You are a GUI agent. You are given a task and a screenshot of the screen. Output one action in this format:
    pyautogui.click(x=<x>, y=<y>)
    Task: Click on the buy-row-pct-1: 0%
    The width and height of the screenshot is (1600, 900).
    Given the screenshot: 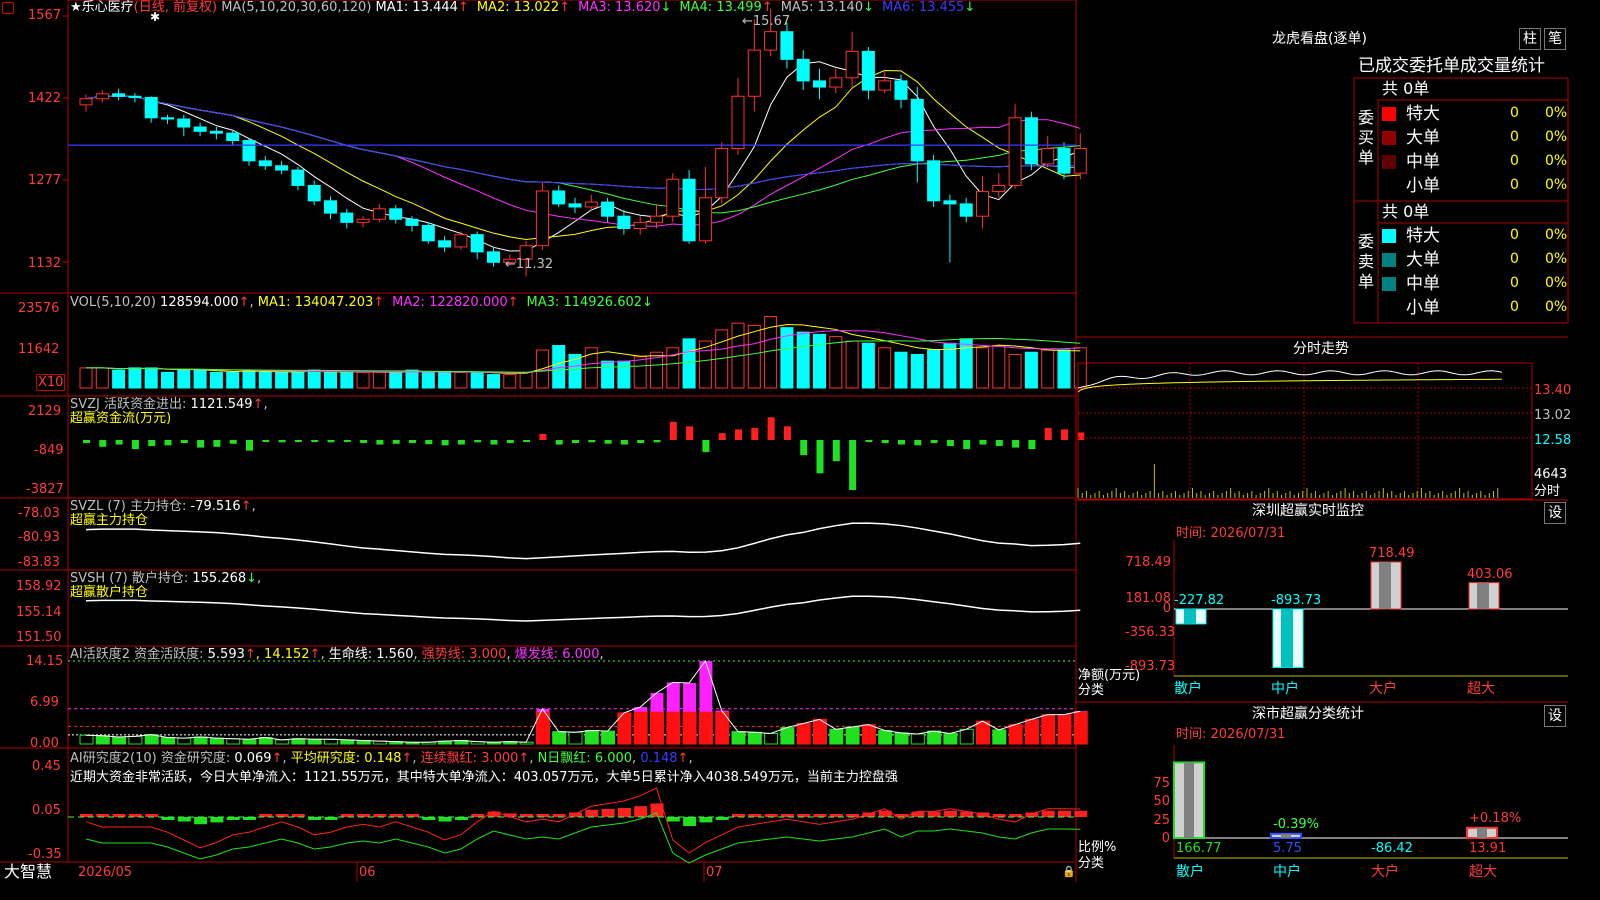 What is the action you would take?
    pyautogui.click(x=1556, y=113)
    